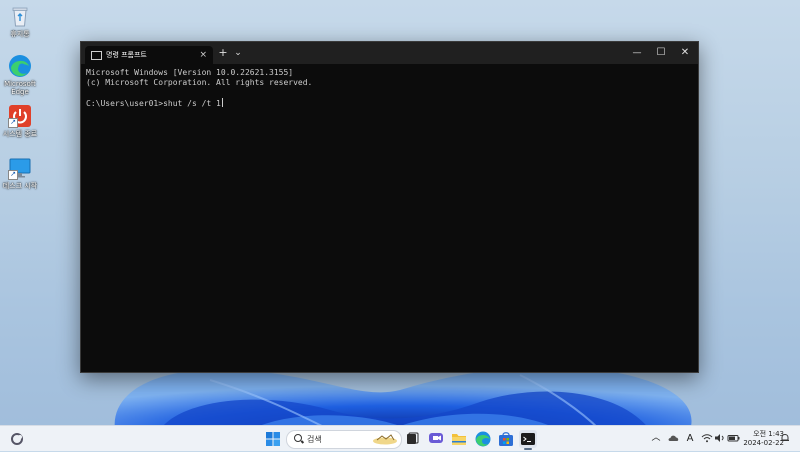  What do you see at coordinates (707, 438) in the screenshot?
I see `wifi-icon` at bounding box center [707, 438].